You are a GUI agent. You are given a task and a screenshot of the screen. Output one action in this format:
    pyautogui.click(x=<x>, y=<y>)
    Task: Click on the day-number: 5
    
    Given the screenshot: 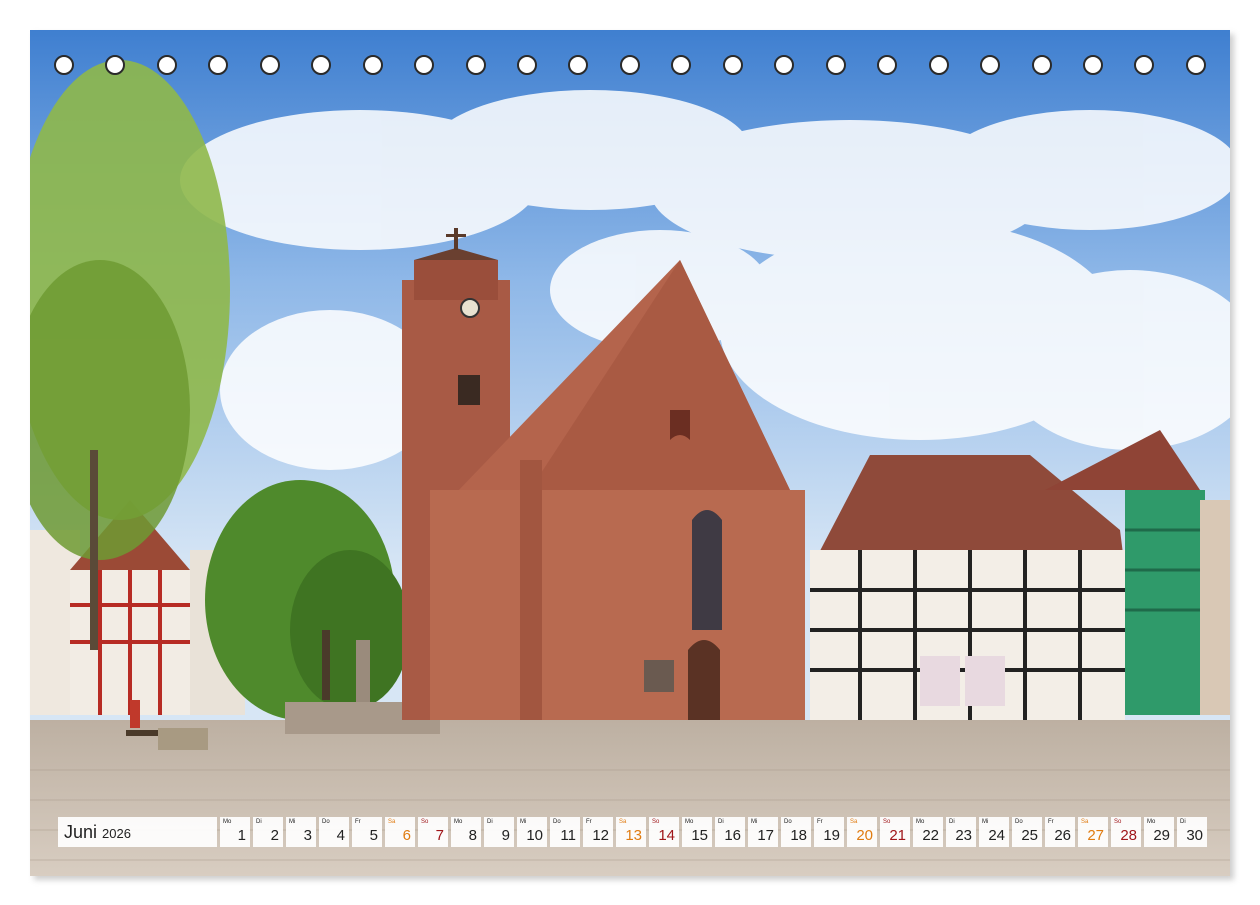 What is the action you would take?
    pyautogui.click(x=373, y=835)
    